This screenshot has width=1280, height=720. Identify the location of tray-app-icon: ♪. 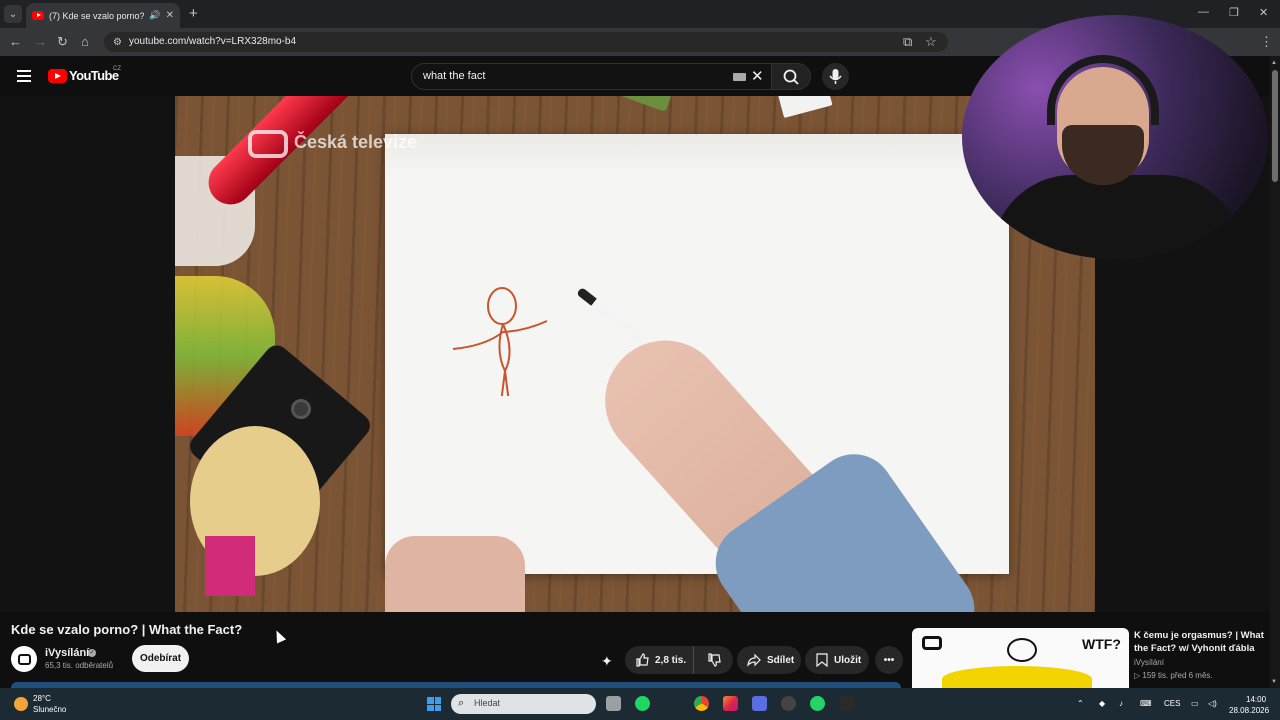
(1121, 703).